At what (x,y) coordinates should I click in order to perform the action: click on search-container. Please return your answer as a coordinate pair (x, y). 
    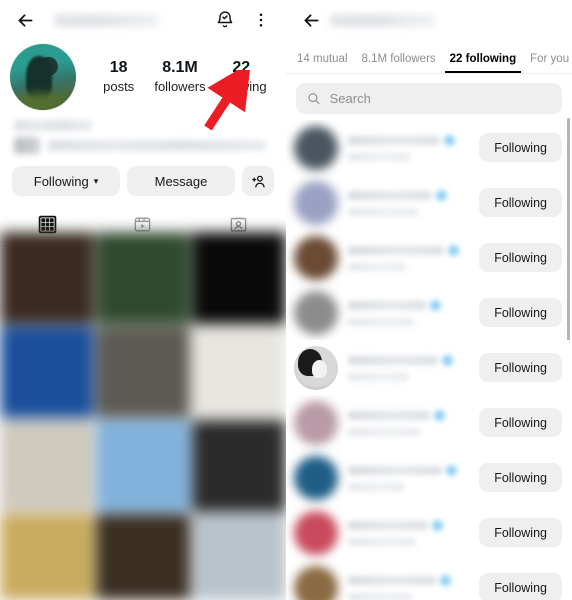
    Looking at the image, I should click on (429, 97).